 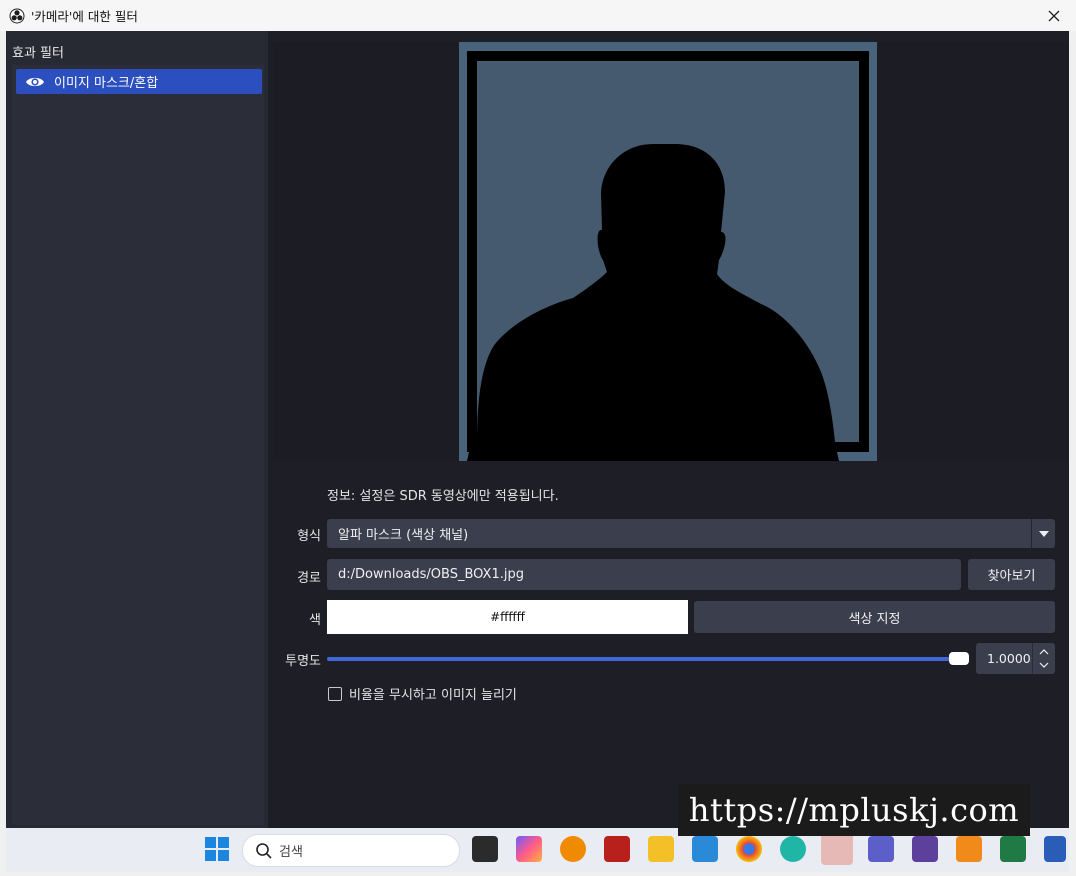 I want to click on spin-arrows-icon, so click(x=1044, y=658).